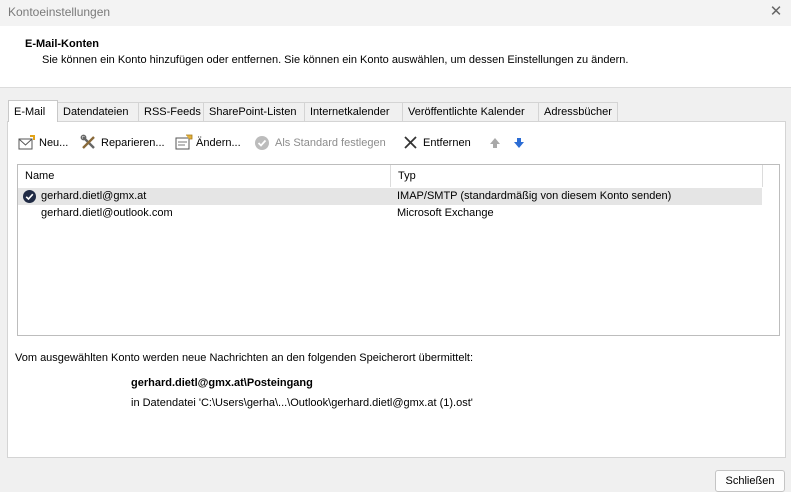 This screenshot has width=791, height=492. I want to click on remove-button-label: Entfernen, so click(447, 143).